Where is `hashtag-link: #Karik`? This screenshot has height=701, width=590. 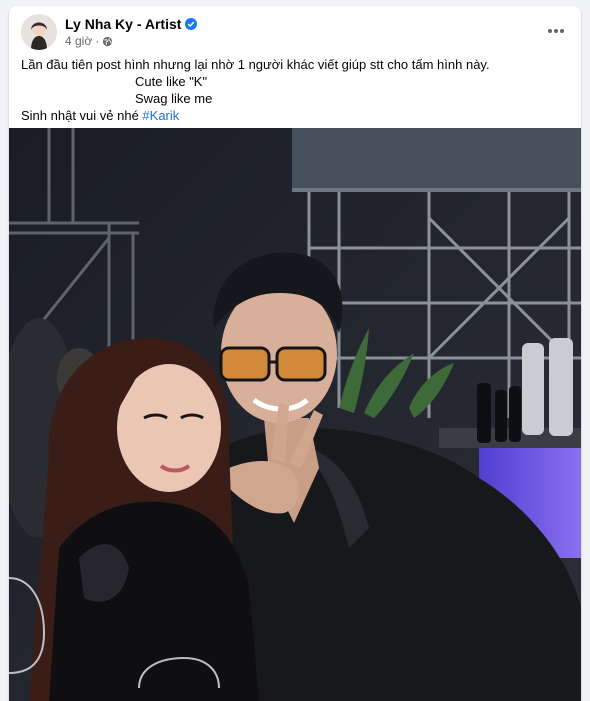
hashtag-link: #Karik is located at coordinates (160, 115).